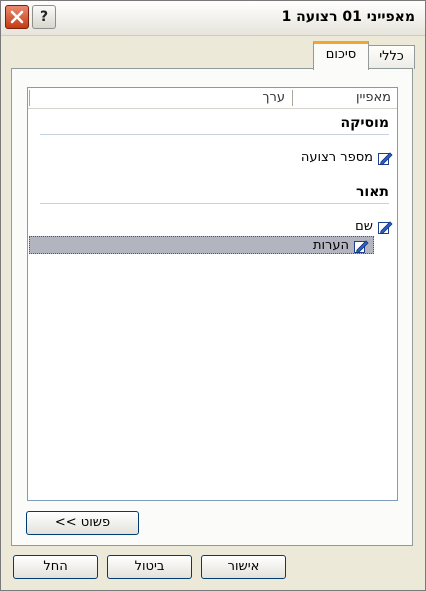 The width and height of the screenshot is (426, 591). I want to click on column-header: מאפיין ערך, so click(212, 98).